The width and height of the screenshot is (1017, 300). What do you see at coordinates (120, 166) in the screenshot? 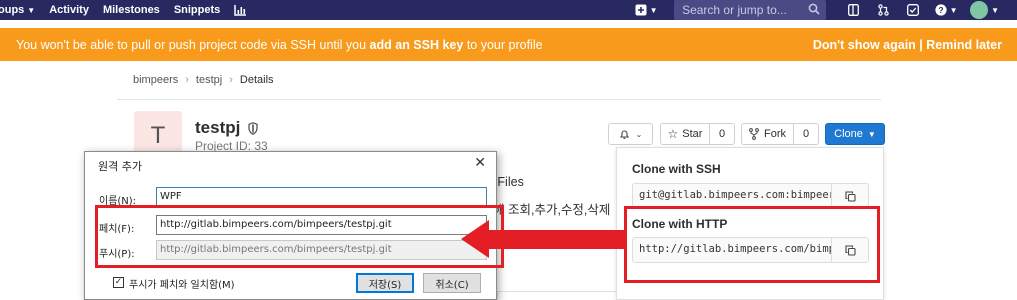
I see `dialog-title: 원격 추가` at bounding box center [120, 166].